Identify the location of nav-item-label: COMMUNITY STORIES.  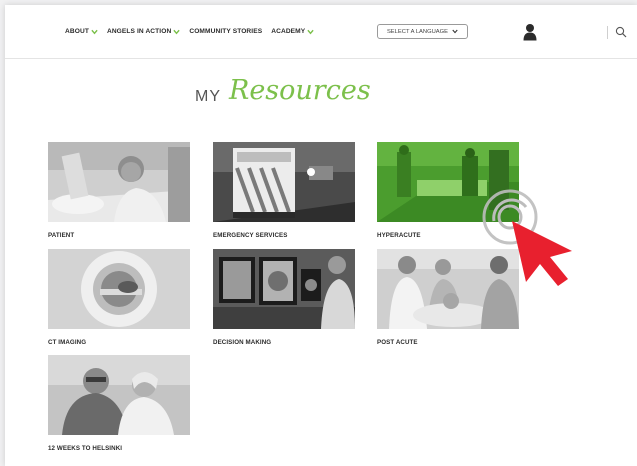
(226, 31).